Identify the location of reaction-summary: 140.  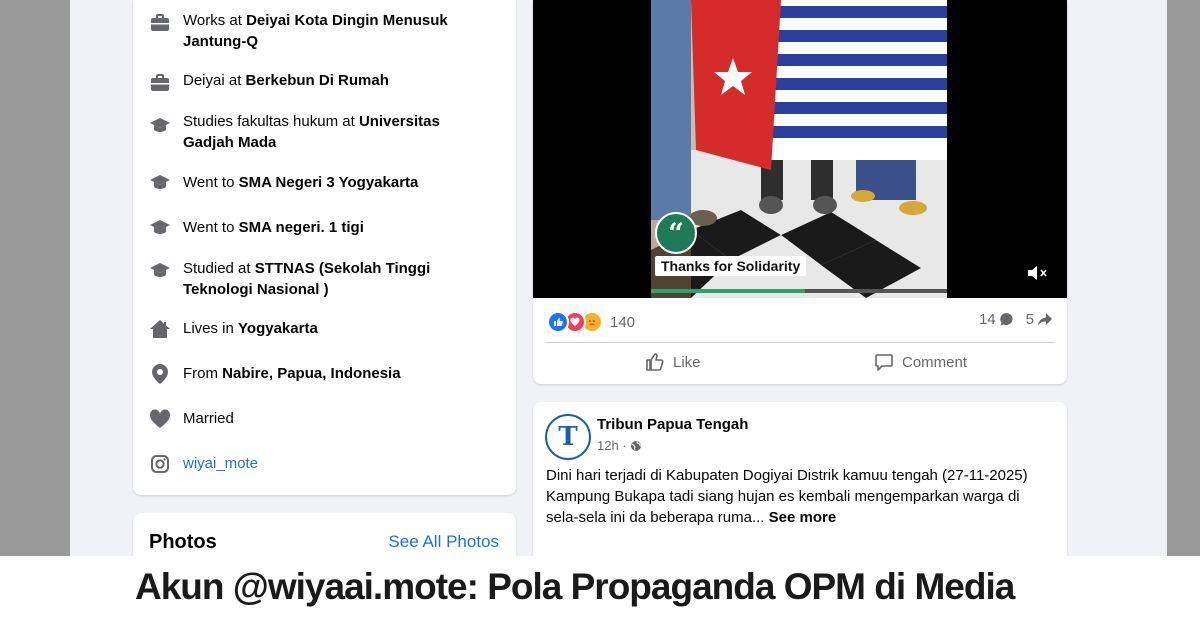
(591, 322).